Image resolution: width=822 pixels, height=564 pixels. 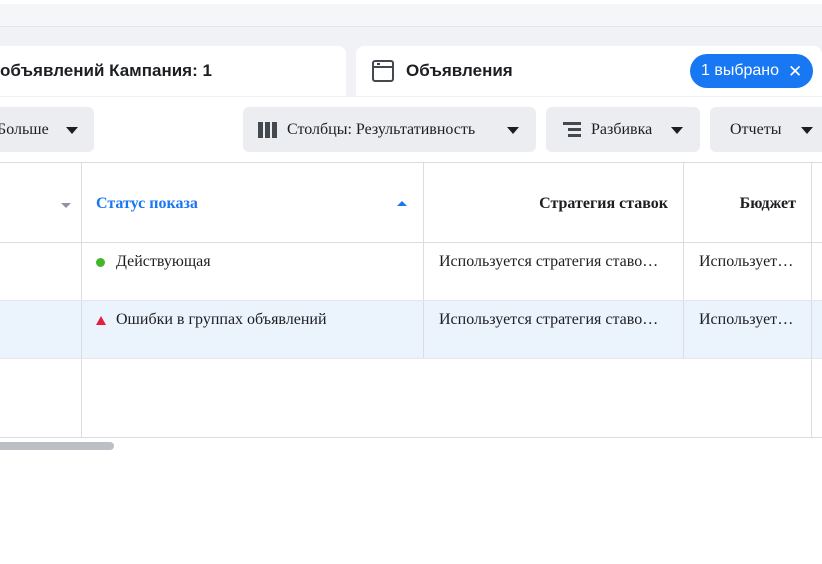 I want to click on reports-button: Отчеты, so click(x=766, y=129).